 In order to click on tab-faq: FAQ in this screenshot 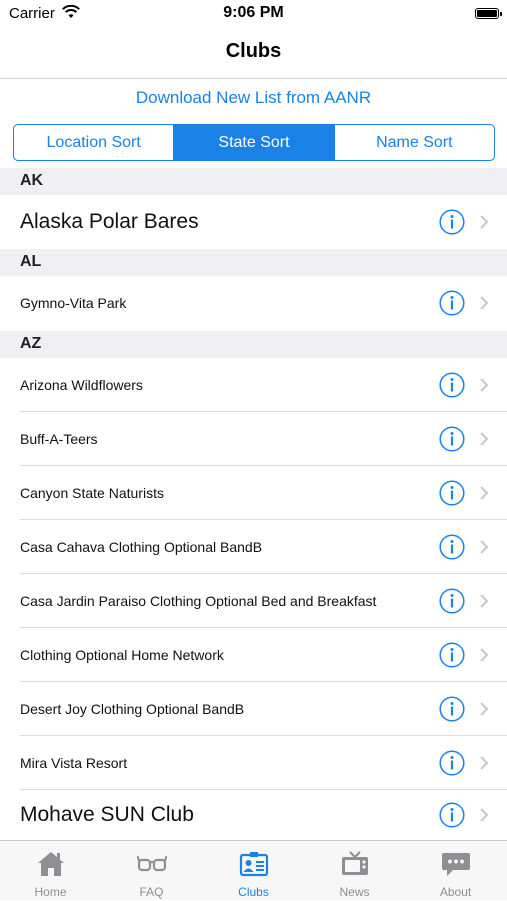, I will do `click(151, 871)`.